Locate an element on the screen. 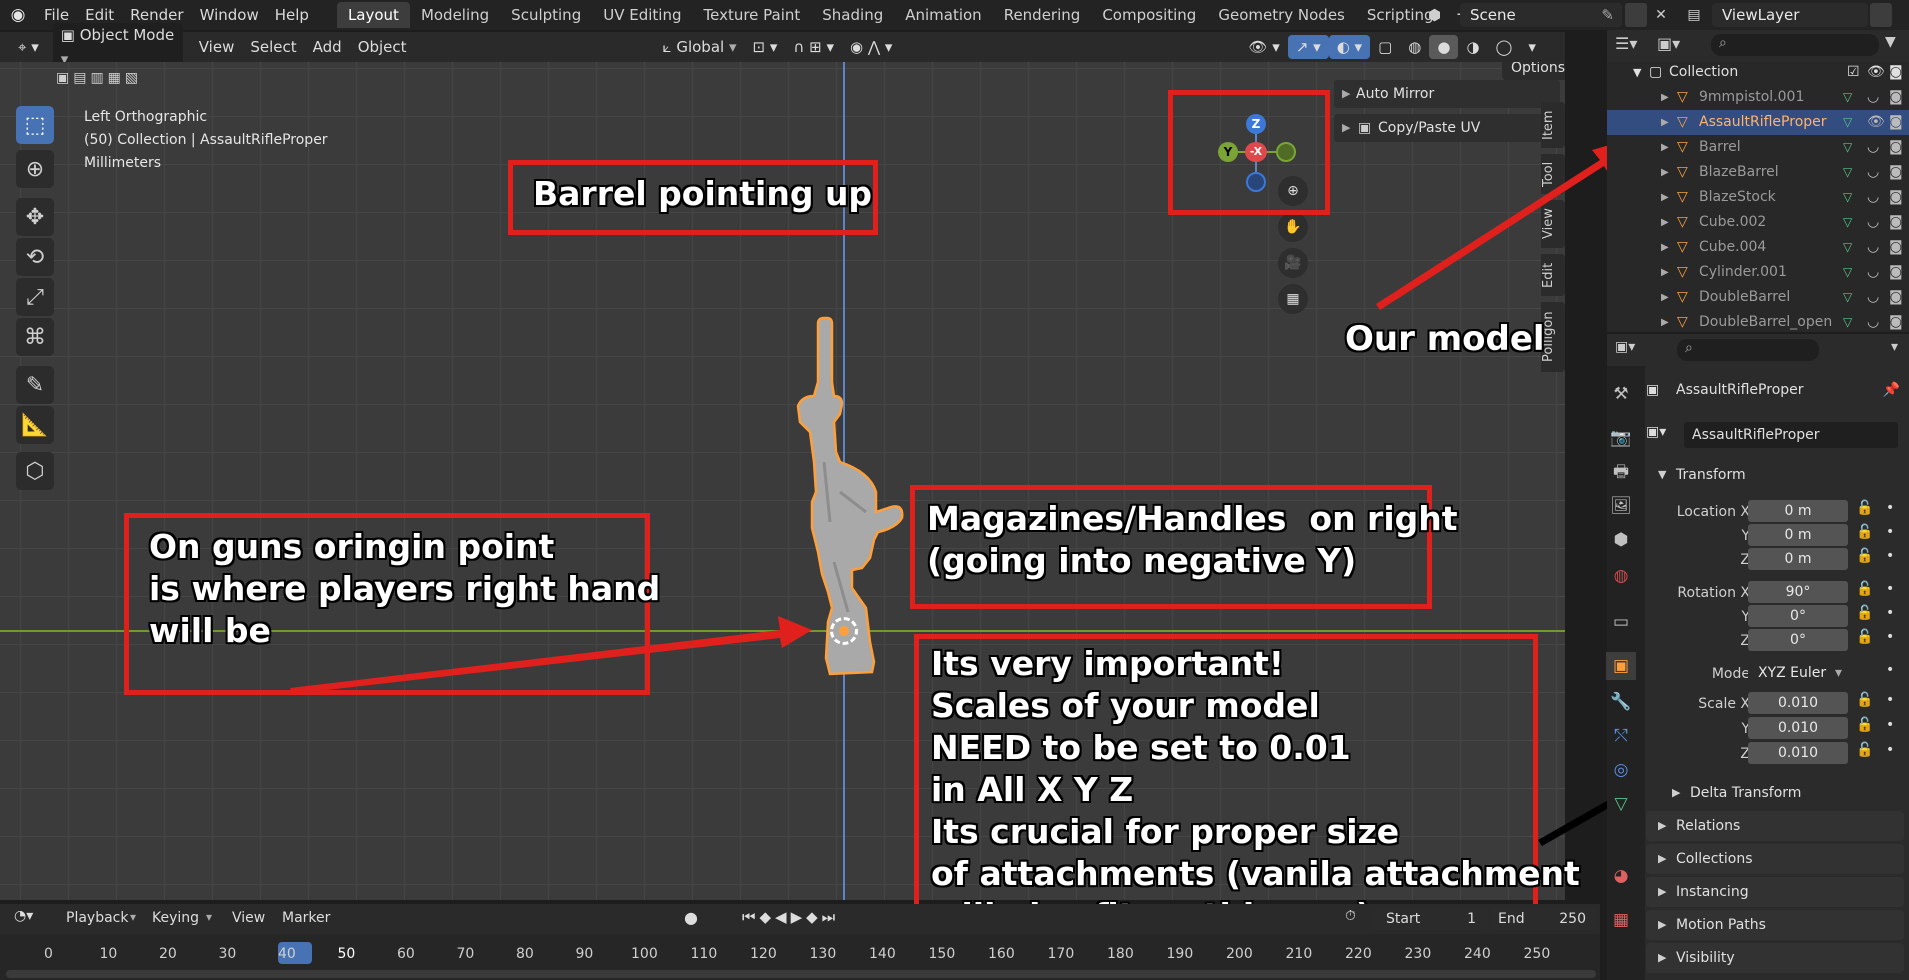 The height and width of the screenshot is (980, 1909). rotation-z-field: 0° is located at coordinates (1798, 640).